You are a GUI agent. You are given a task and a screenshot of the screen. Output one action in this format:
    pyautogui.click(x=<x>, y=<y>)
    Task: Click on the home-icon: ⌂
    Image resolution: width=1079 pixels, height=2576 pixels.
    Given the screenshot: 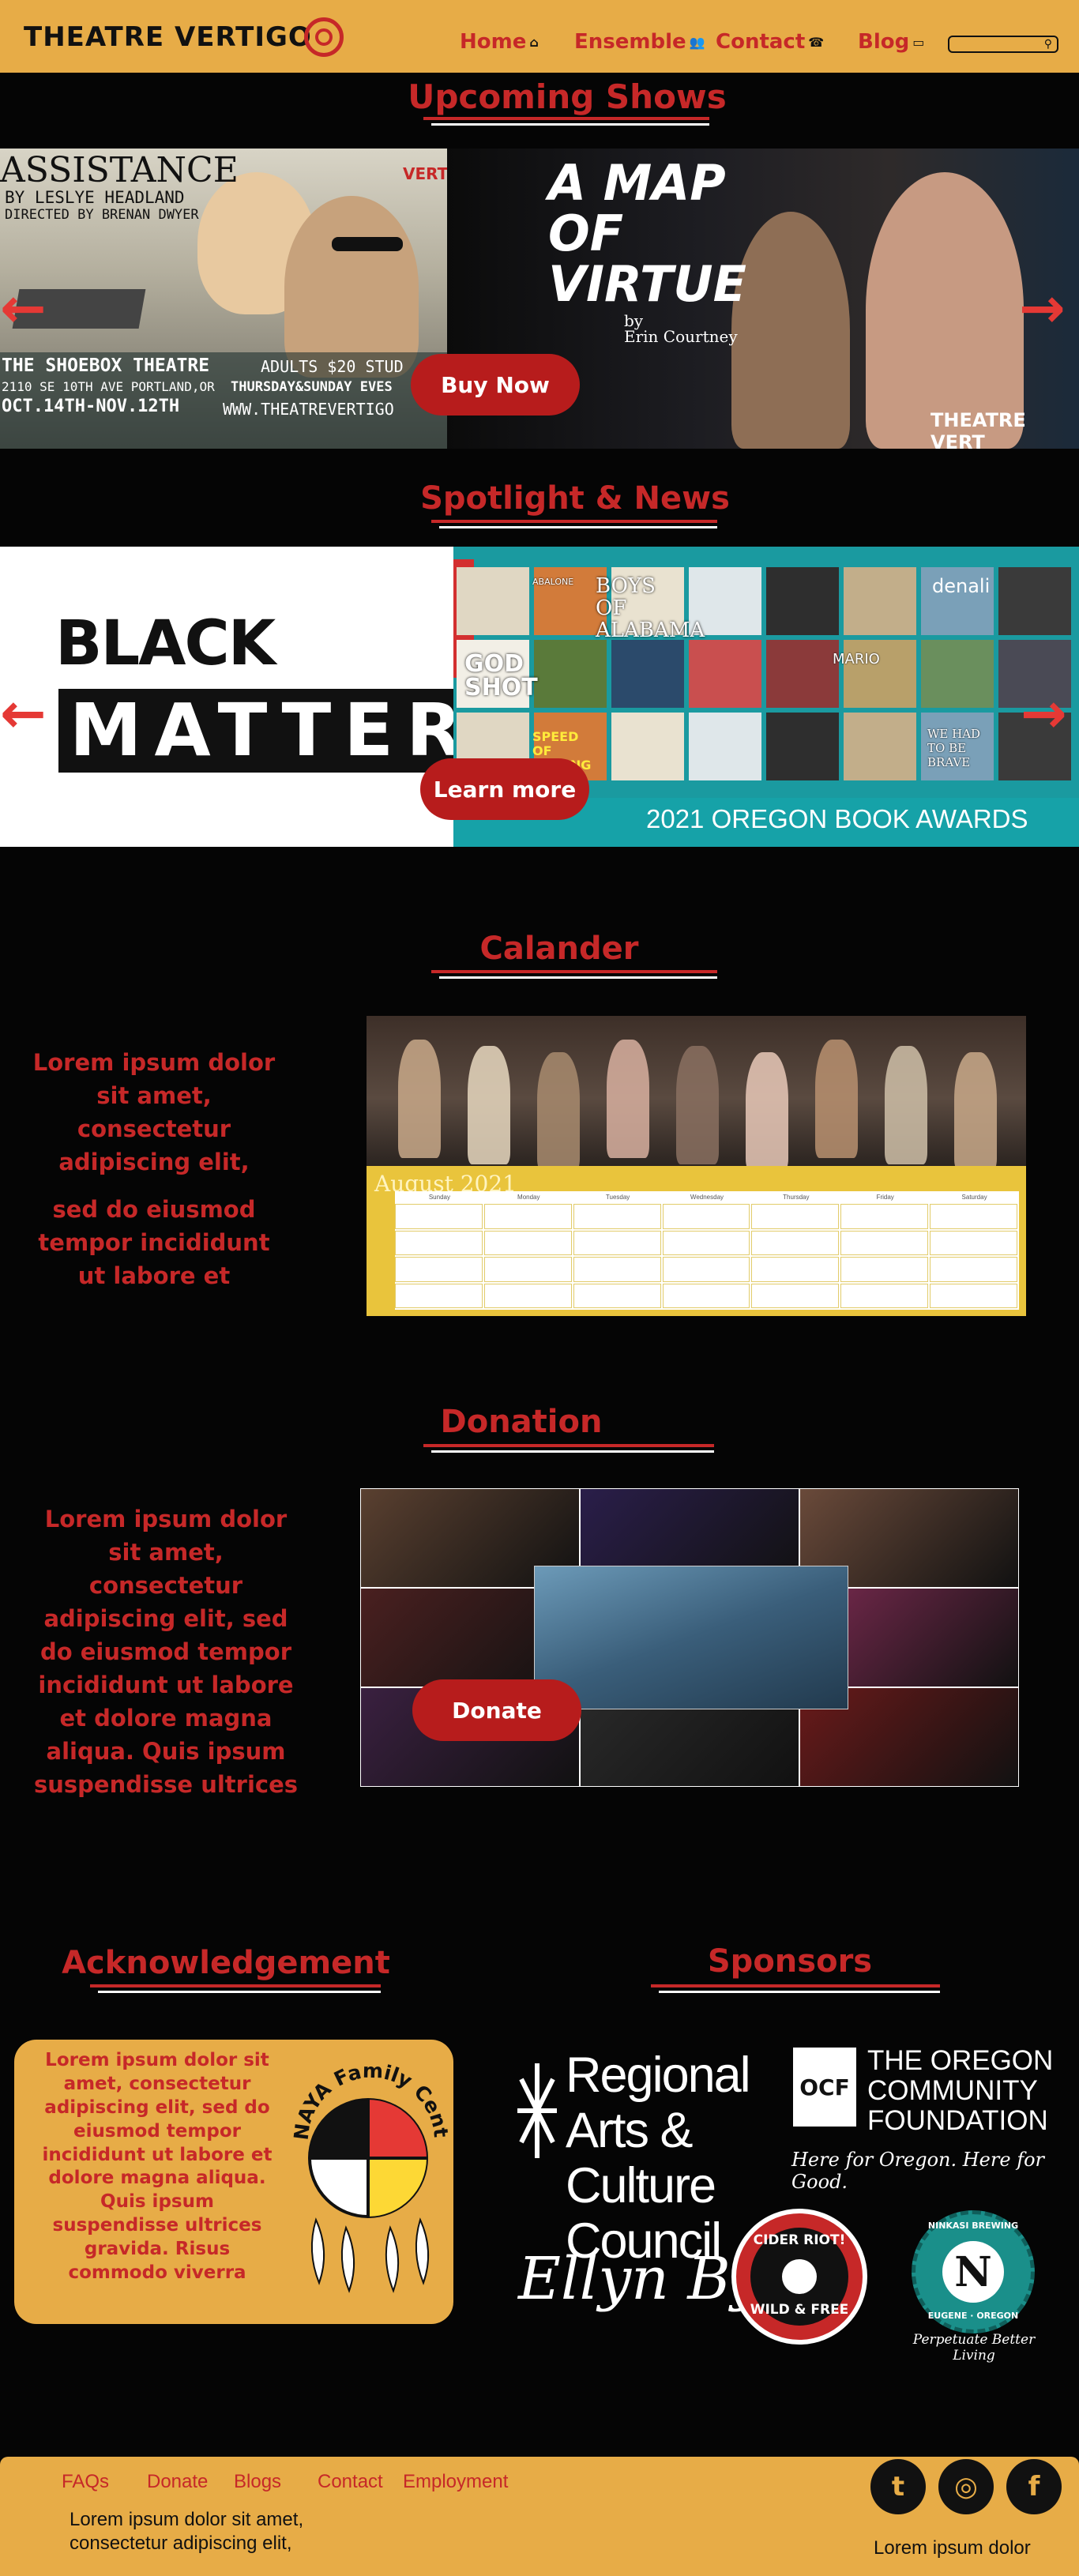 What is the action you would take?
    pyautogui.click(x=534, y=42)
    